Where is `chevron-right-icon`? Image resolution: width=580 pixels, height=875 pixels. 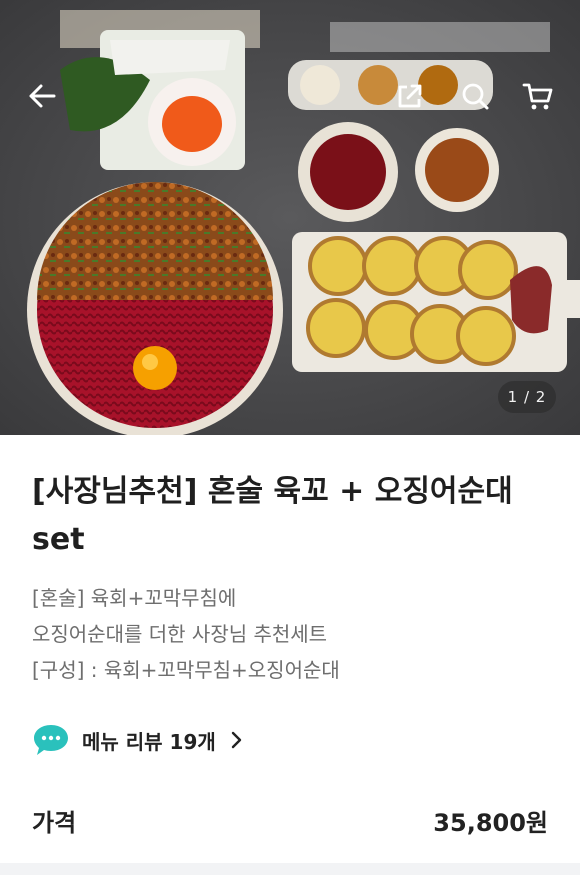 chevron-right-icon is located at coordinates (236, 740).